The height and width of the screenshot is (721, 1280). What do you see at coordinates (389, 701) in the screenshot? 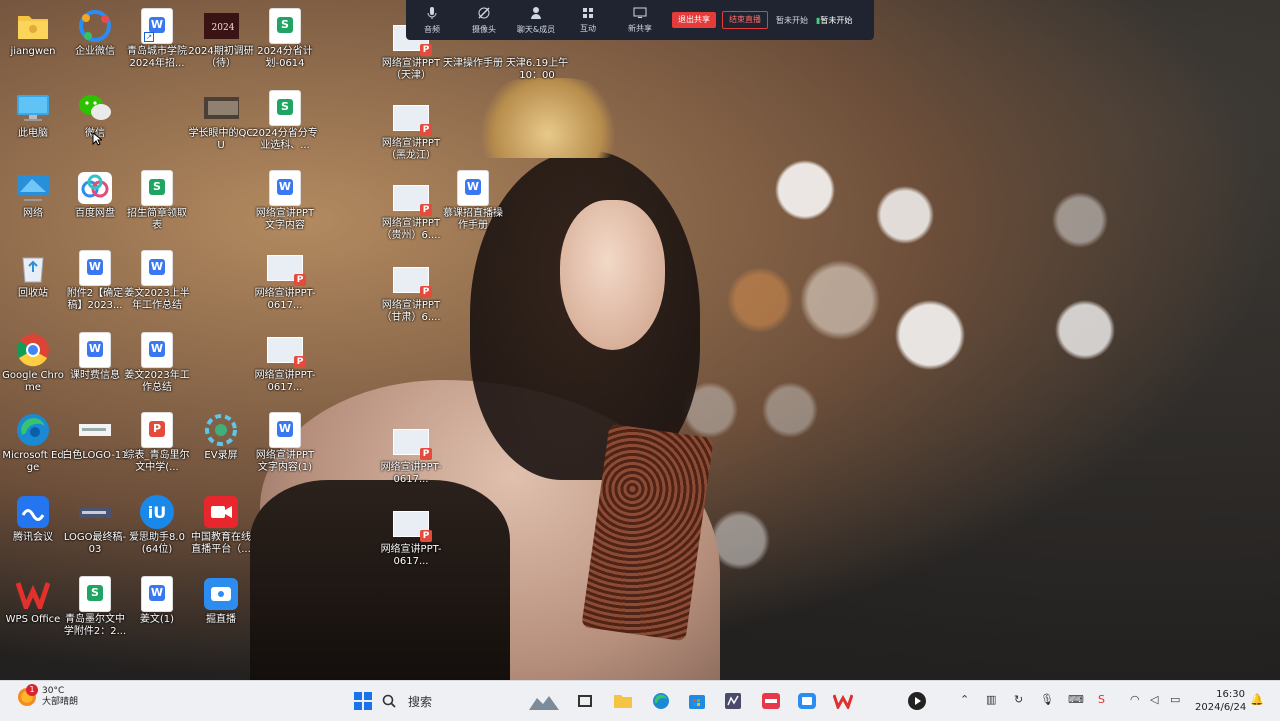
I see `search-icon` at bounding box center [389, 701].